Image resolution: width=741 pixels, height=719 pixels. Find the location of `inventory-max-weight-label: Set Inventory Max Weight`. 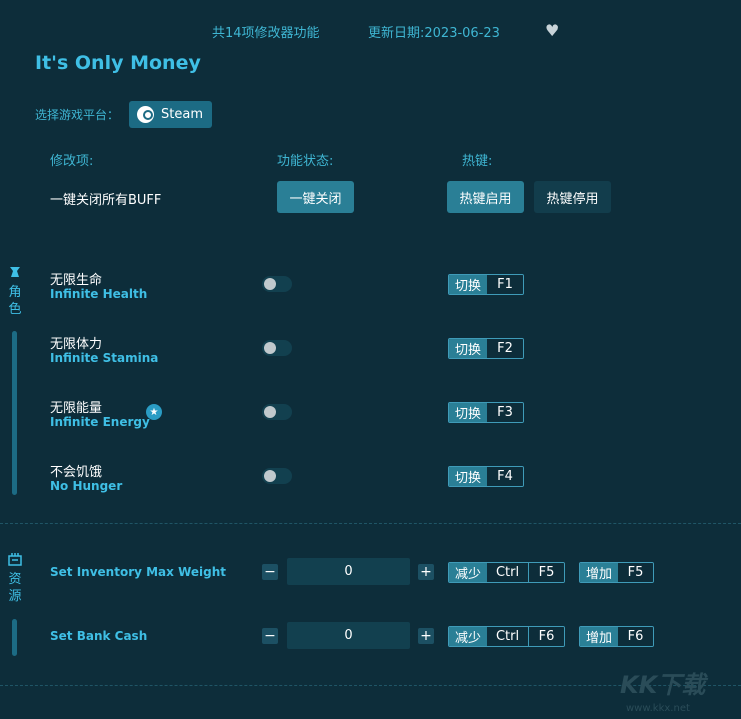

inventory-max-weight-label: Set Inventory Max Weight is located at coordinates (138, 572).